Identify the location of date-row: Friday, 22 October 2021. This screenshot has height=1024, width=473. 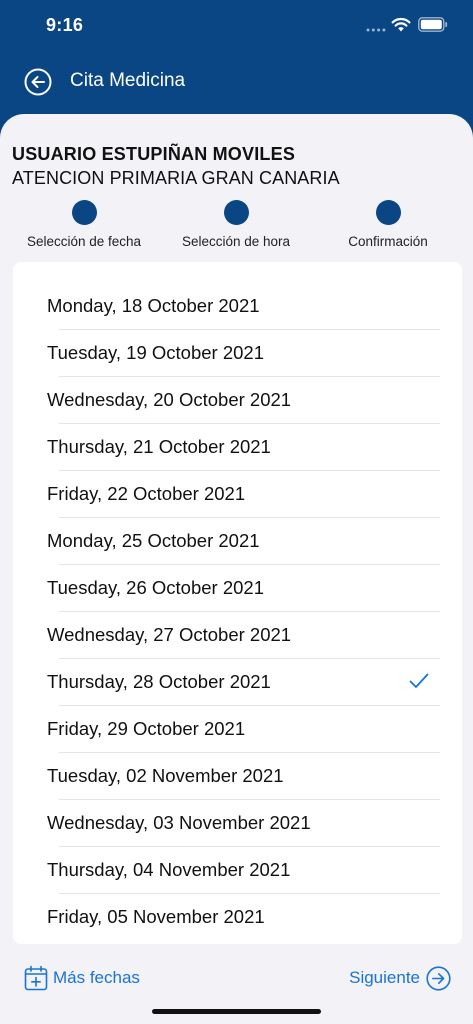
(237, 494).